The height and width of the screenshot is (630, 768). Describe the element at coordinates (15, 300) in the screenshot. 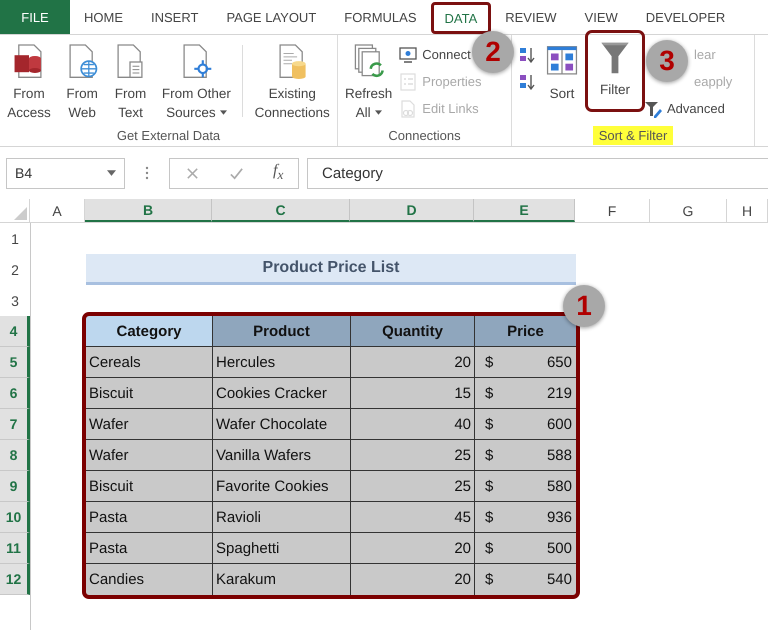

I see `row-header: 3` at that location.